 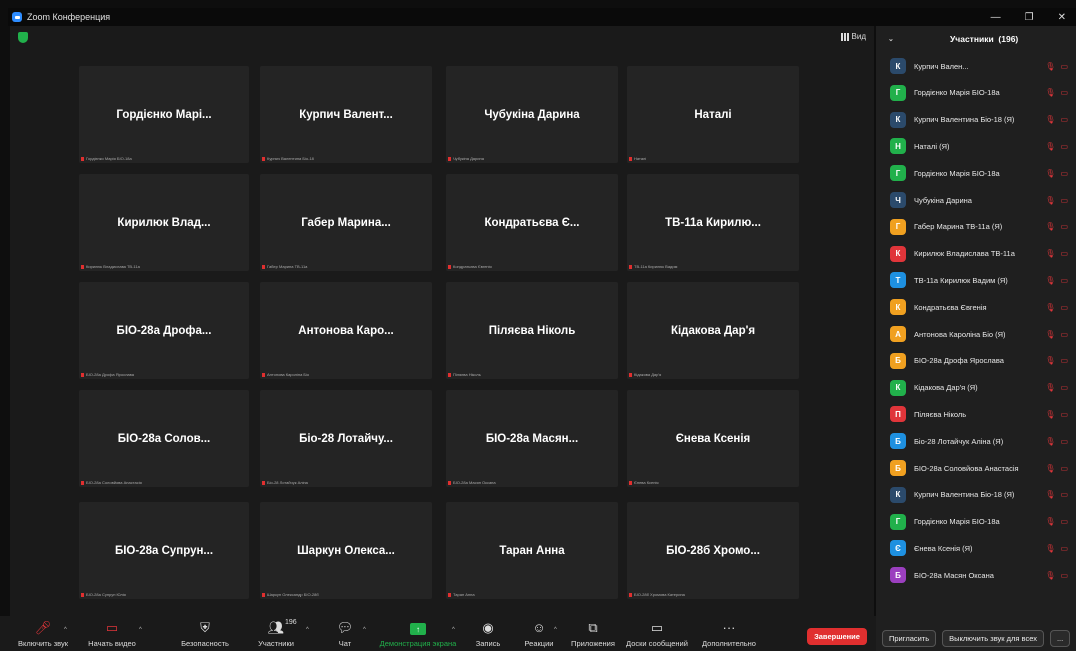 What do you see at coordinates (993, 638) in the screenshot?
I see `mute-all-button: Выключить звук для всех` at bounding box center [993, 638].